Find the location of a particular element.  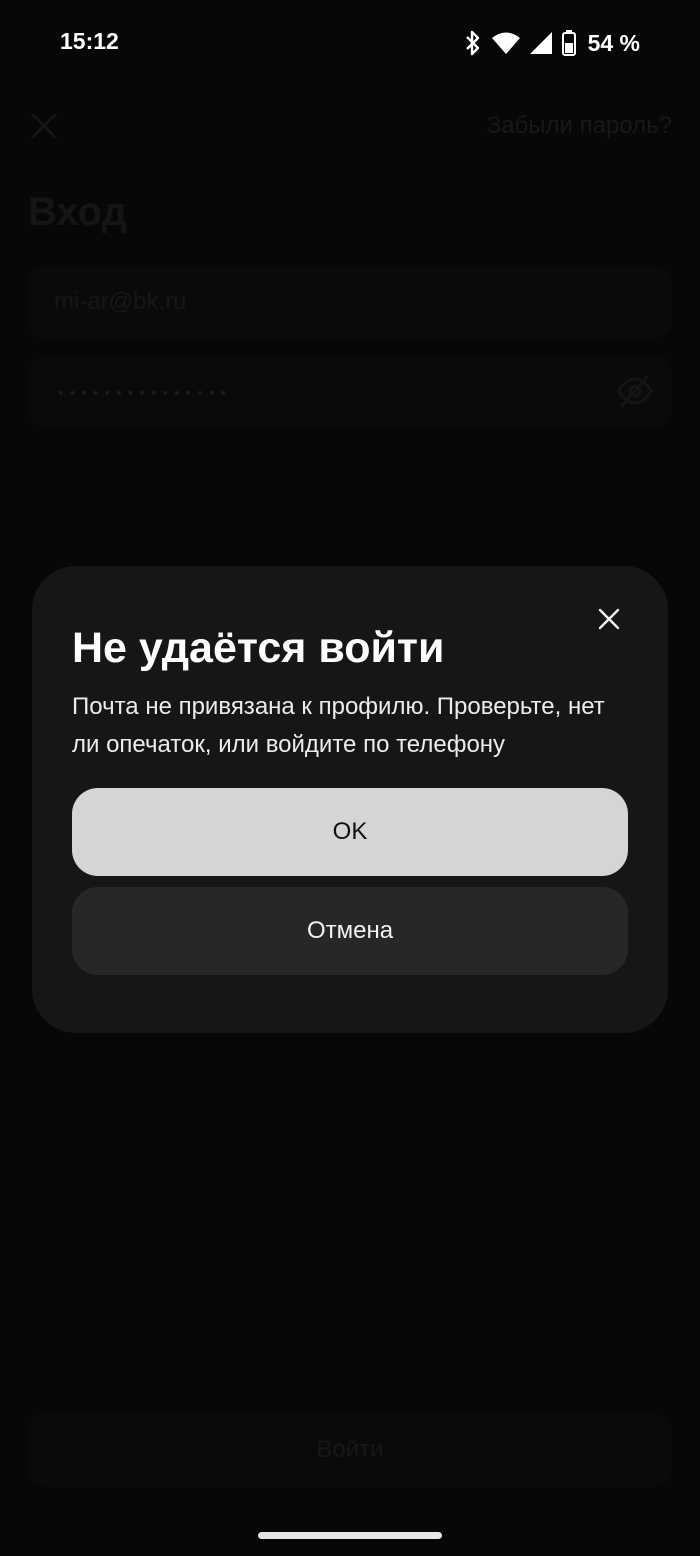

bluetooth-icon is located at coordinates (473, 43).